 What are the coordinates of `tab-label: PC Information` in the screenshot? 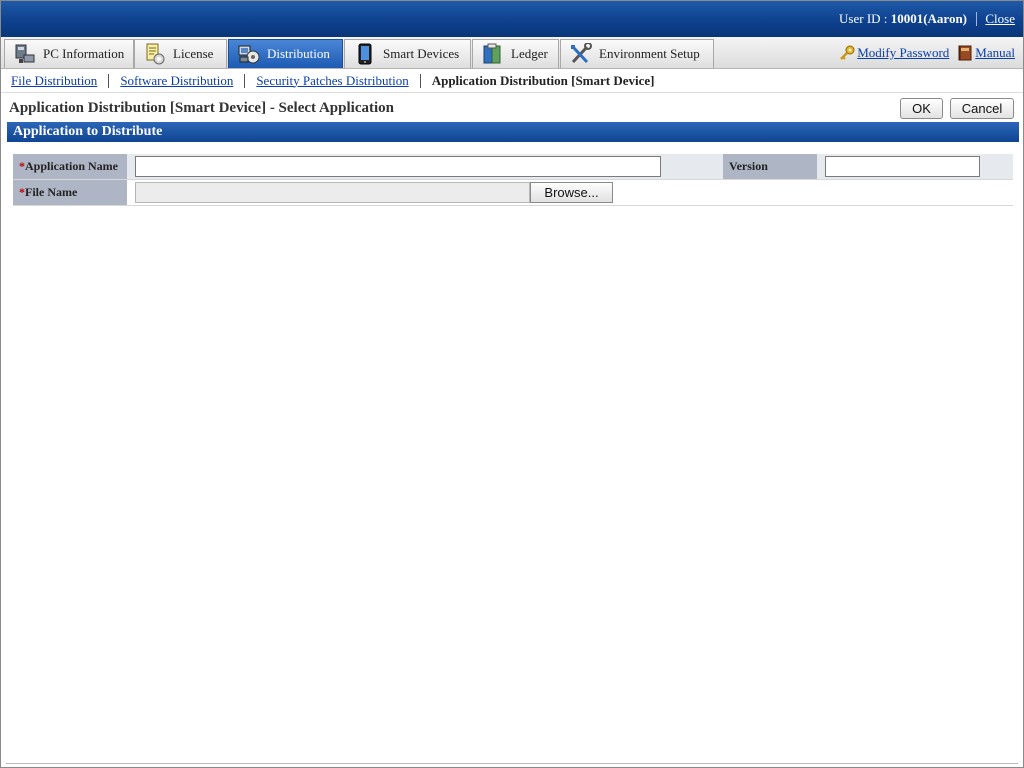 It's located at (84, 53).